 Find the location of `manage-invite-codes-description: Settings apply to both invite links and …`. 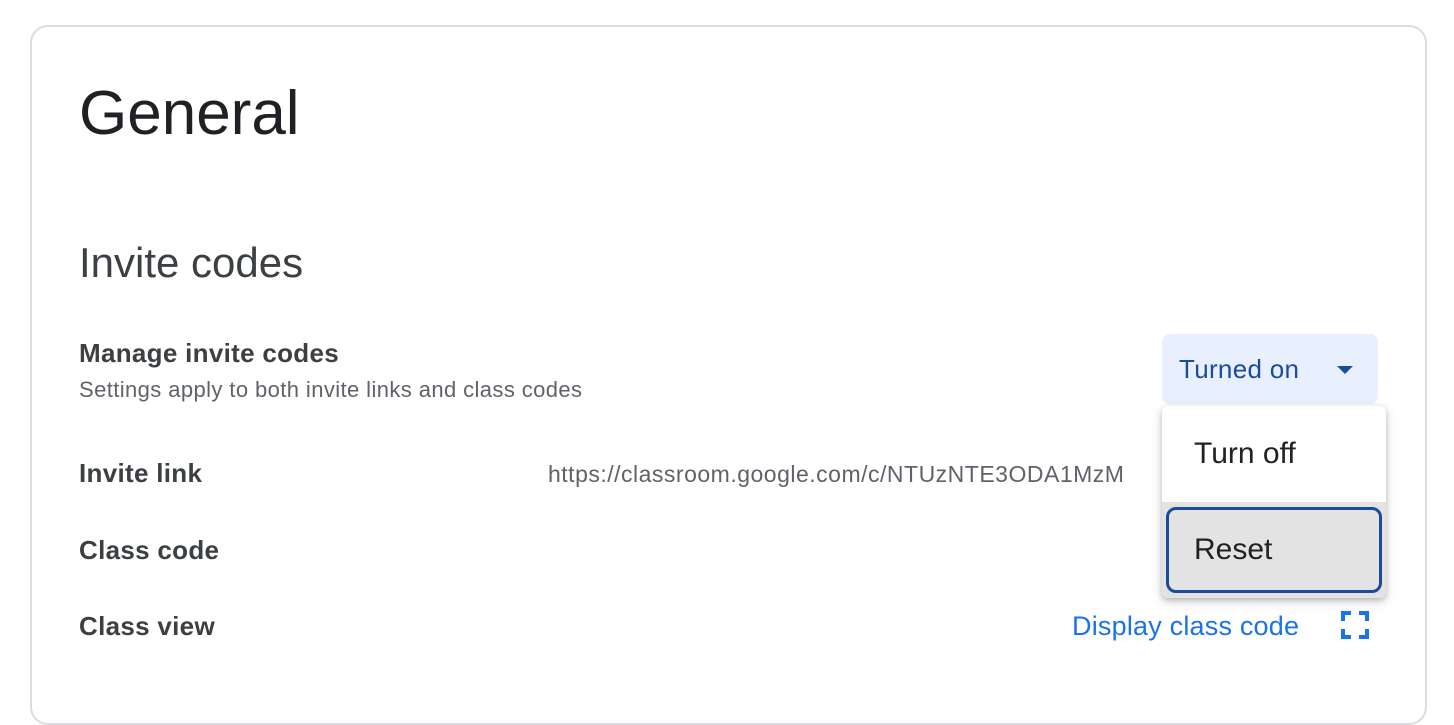

manage-invite-codes-description: Settings apply to both invite links and … is located at coordinates (331, 389).